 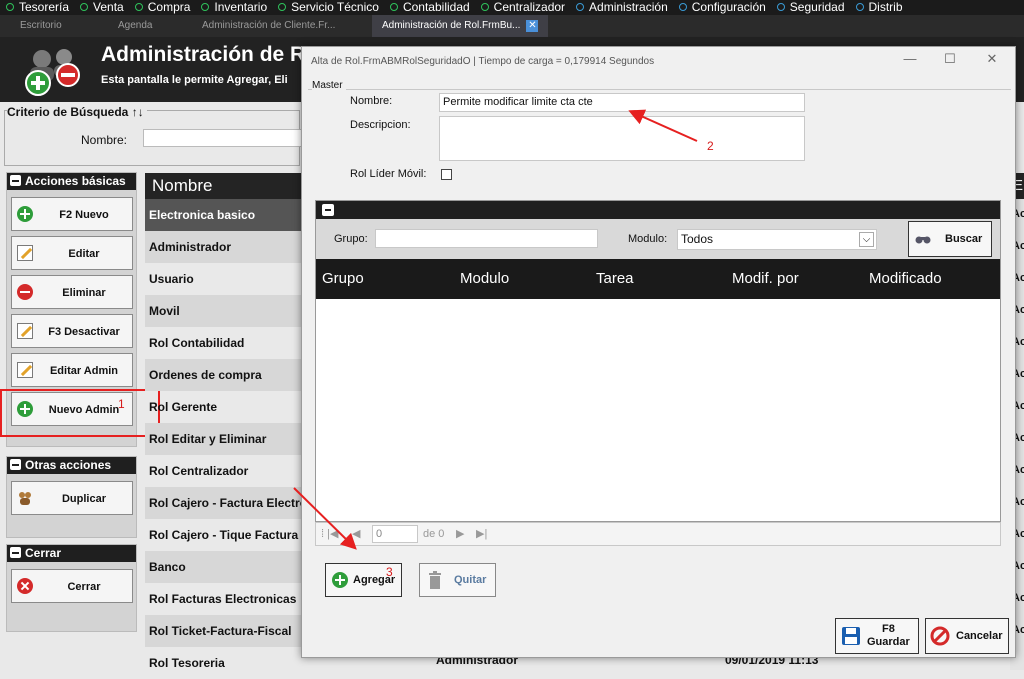 What do you see at coordinates (710, 146) in the screenshot?
I see `annotation-2: 2` at bounding box center [710, 146].